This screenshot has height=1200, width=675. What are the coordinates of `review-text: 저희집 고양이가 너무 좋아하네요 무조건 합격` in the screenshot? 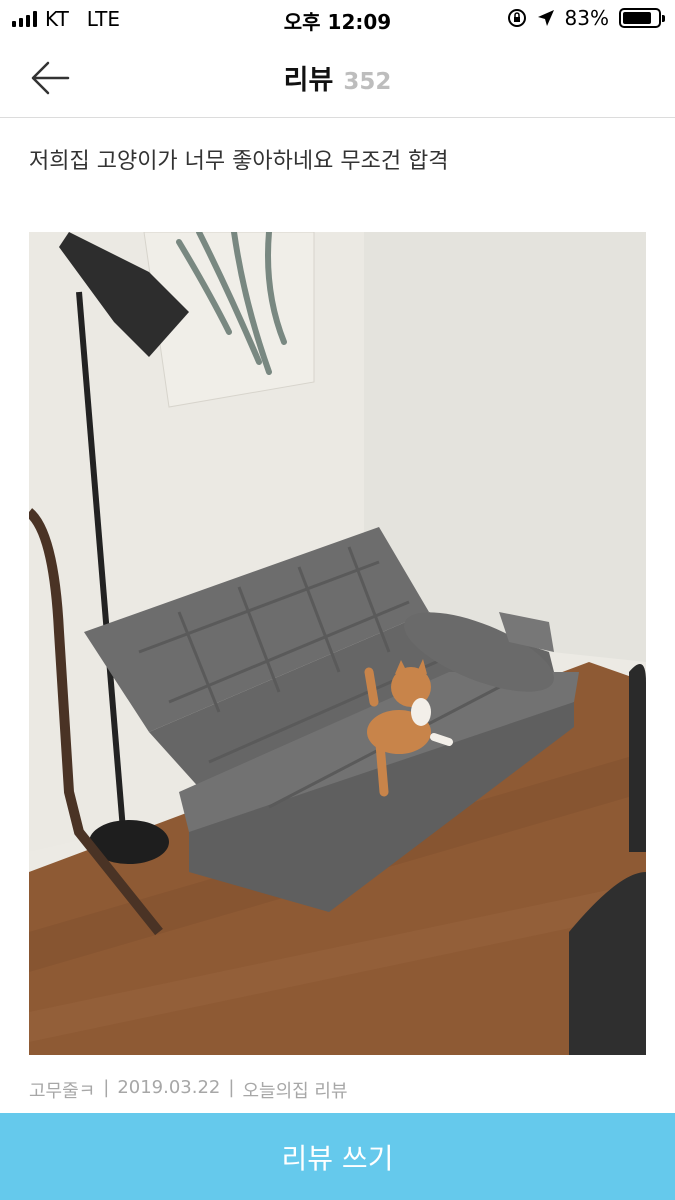 It's located at (239, 161).